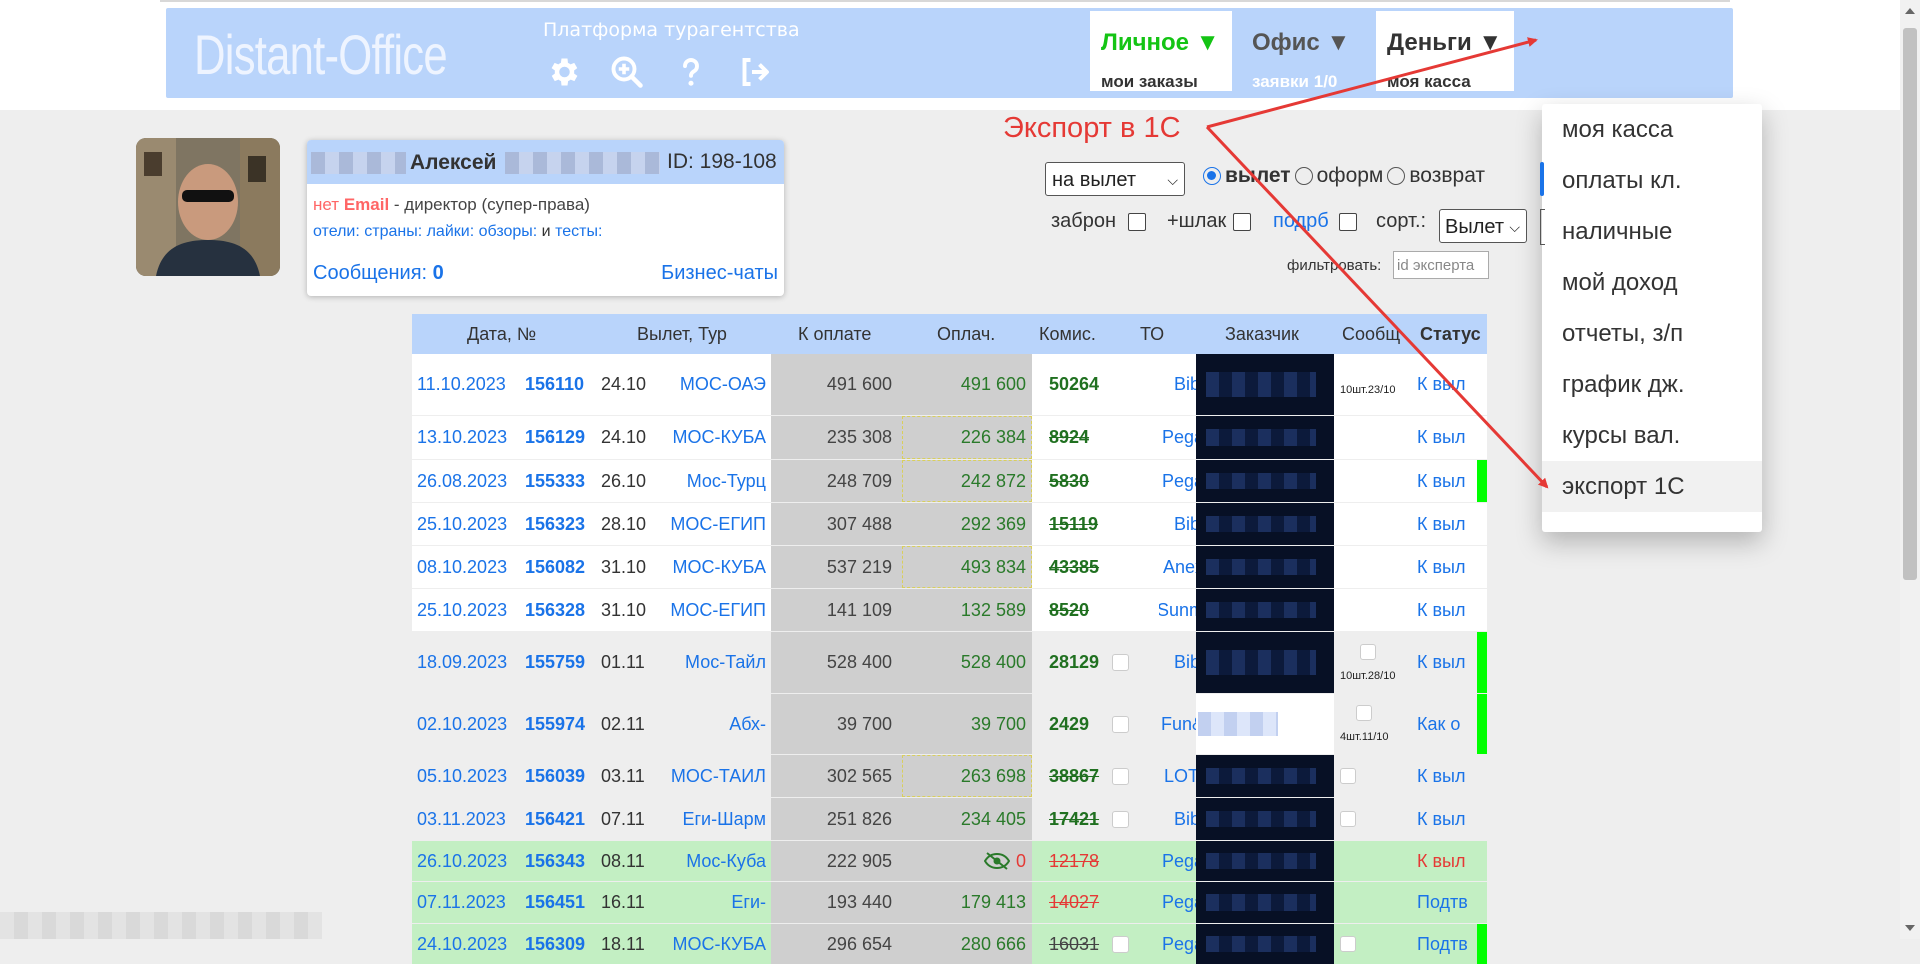 Image resolution: width=1920 pixels, height=964 pixels. I want to click on scroll-up-icon, so click(1910, 11).